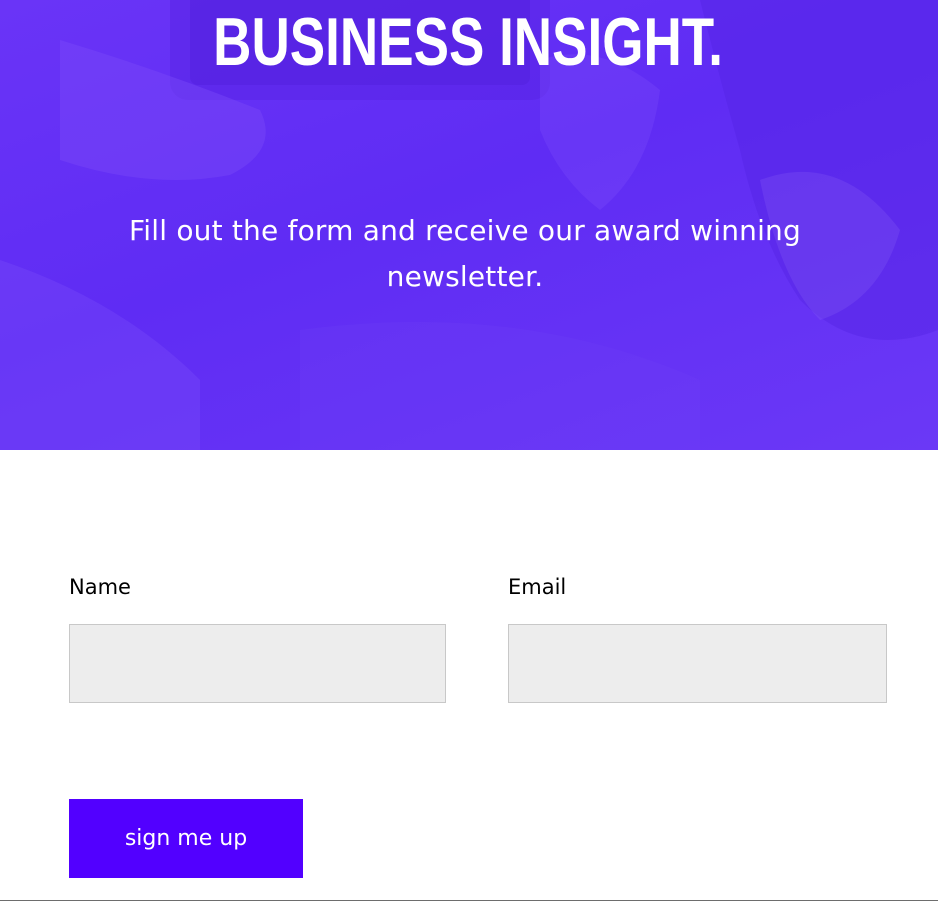  What do you see at coordinates (186, 838) in the screenshot?
I see `sign-up-button: sign me up` at bounding box center [186, 838].